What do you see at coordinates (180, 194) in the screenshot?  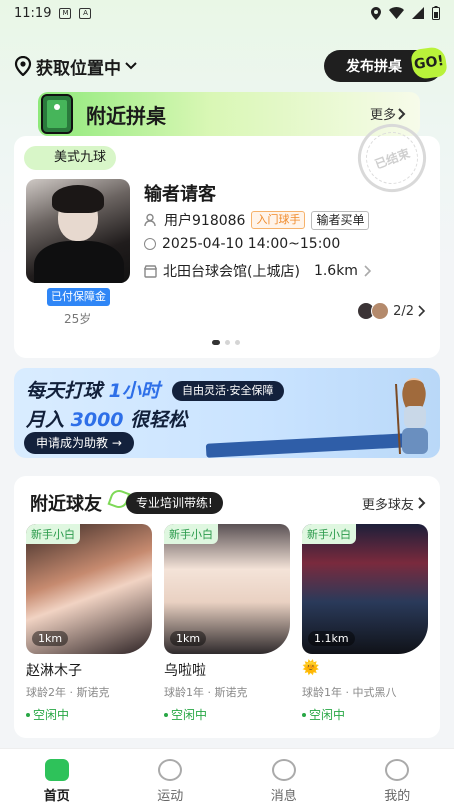 I see `table-title: 输者请客` at bounding box center [180, 194].